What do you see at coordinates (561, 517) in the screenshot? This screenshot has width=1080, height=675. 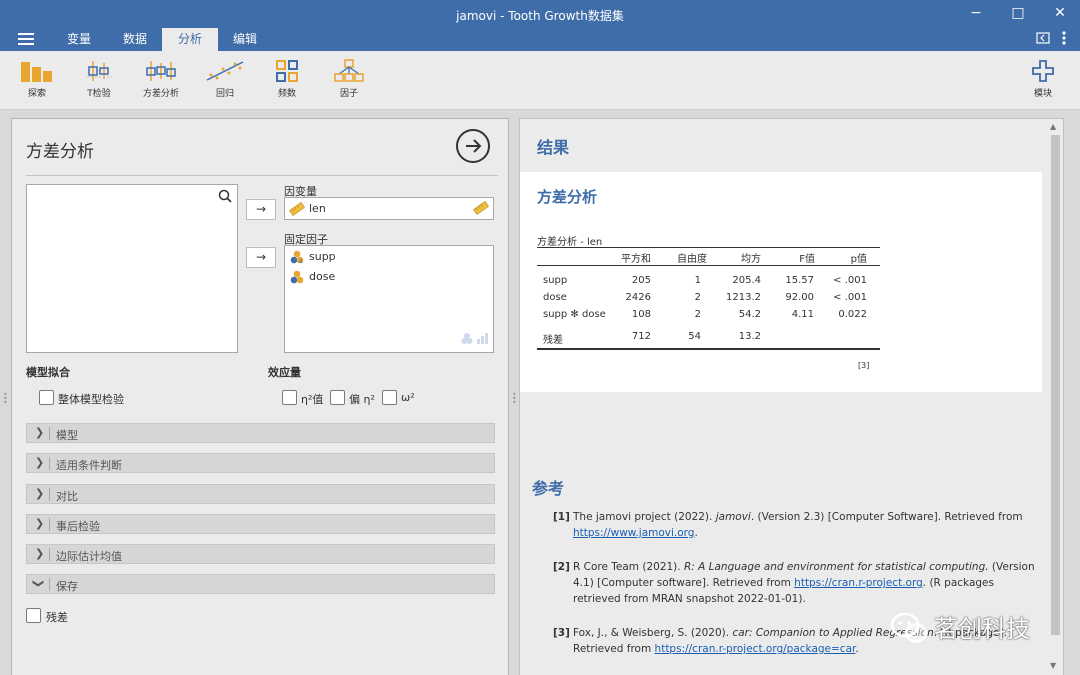 I see `reference-number: [1]` at bounding box center [561, 517].